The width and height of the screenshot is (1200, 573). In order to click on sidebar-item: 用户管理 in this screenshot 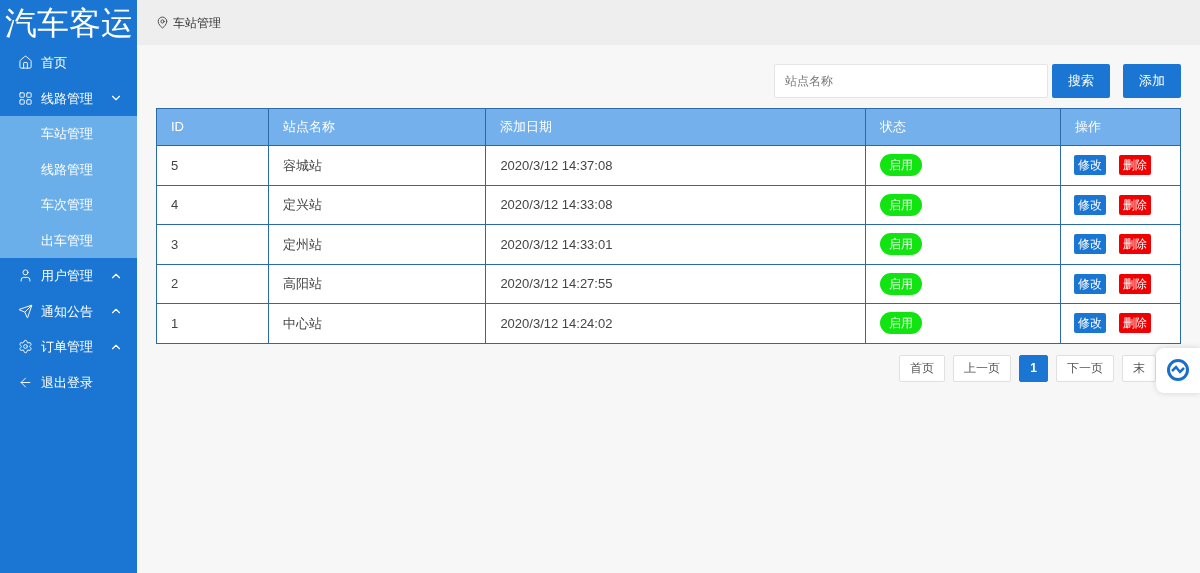, I will do `click(68, 276)`.